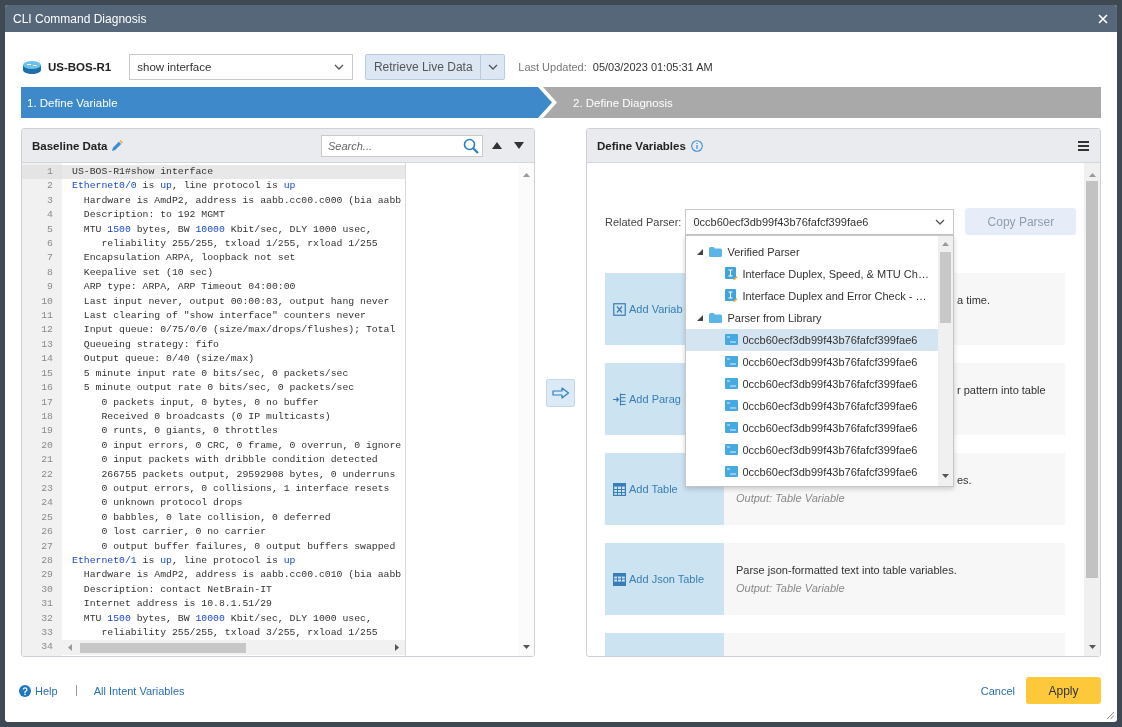  I want to click on retrieve-button: Retrieve Live Data, so click(423, 67).